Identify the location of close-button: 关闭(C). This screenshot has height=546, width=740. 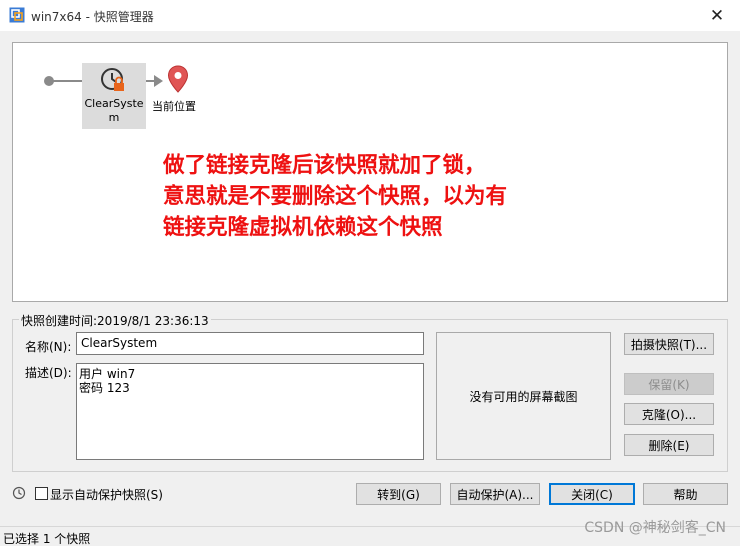
(592, 494).